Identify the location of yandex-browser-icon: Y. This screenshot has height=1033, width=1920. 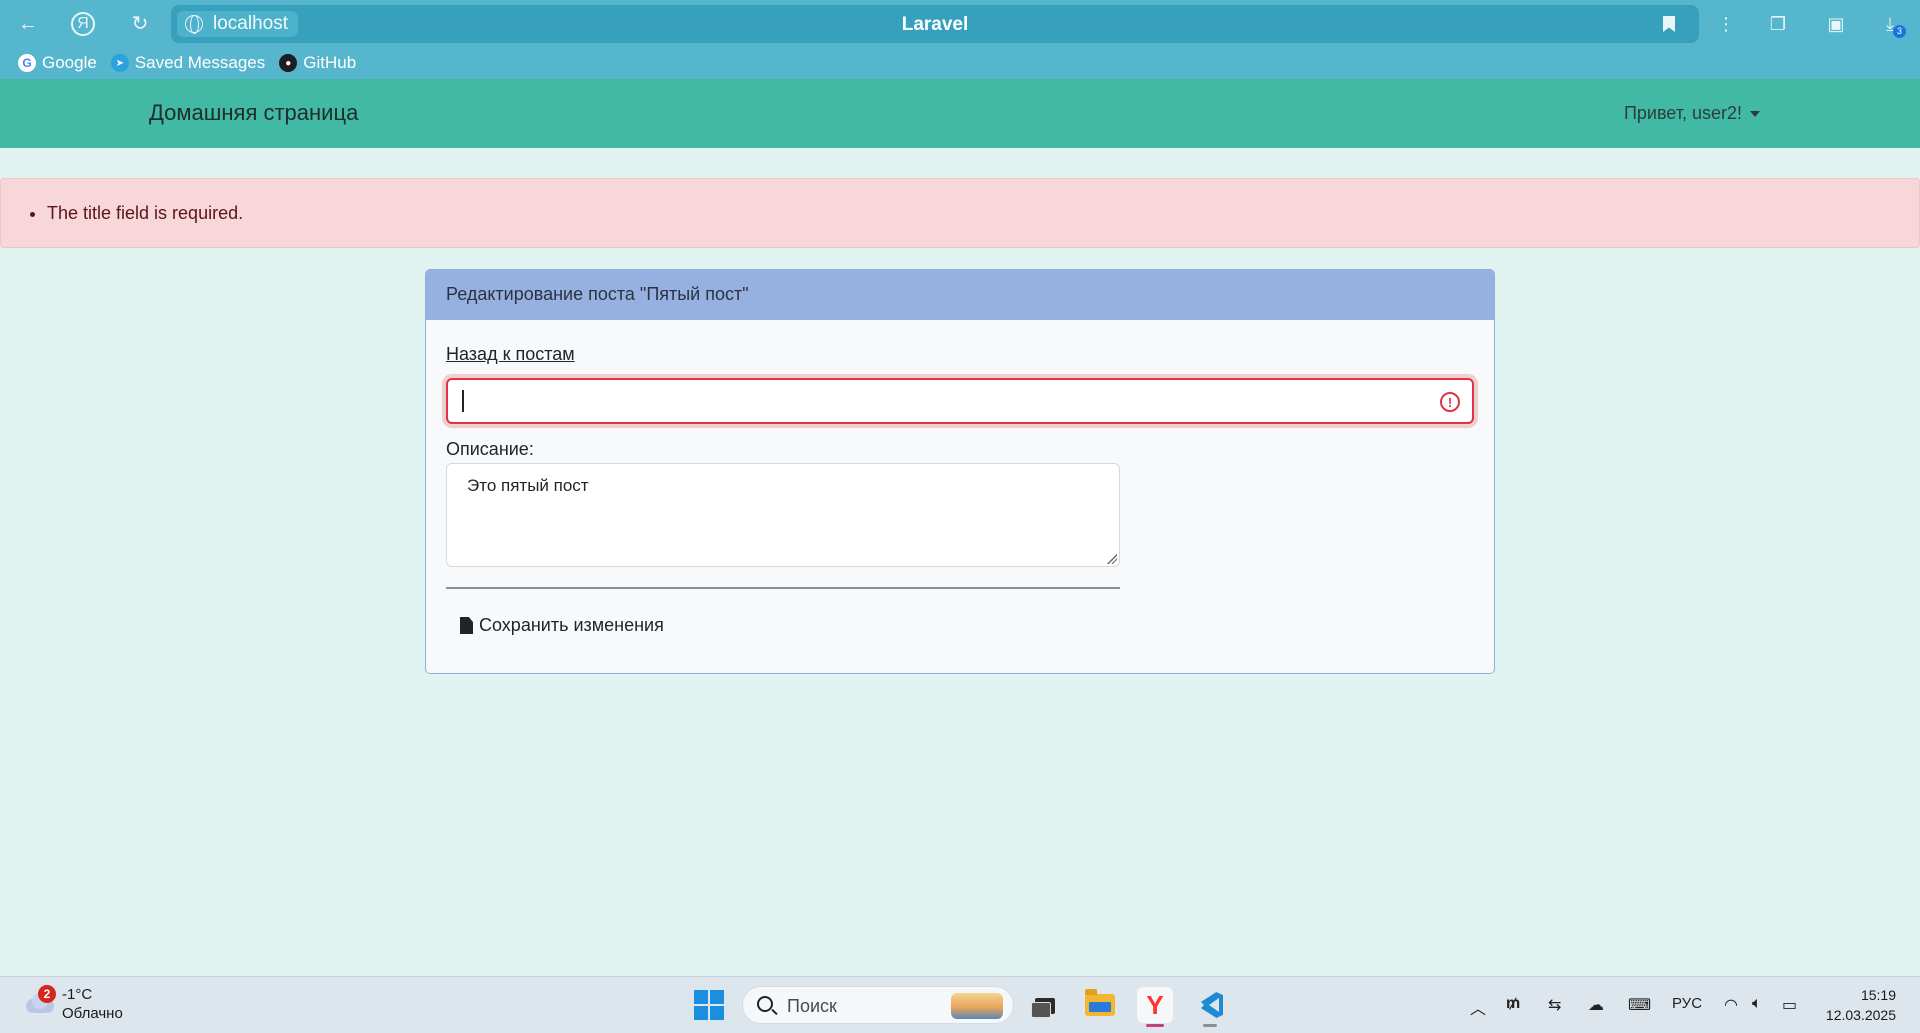
(1155, 1007).